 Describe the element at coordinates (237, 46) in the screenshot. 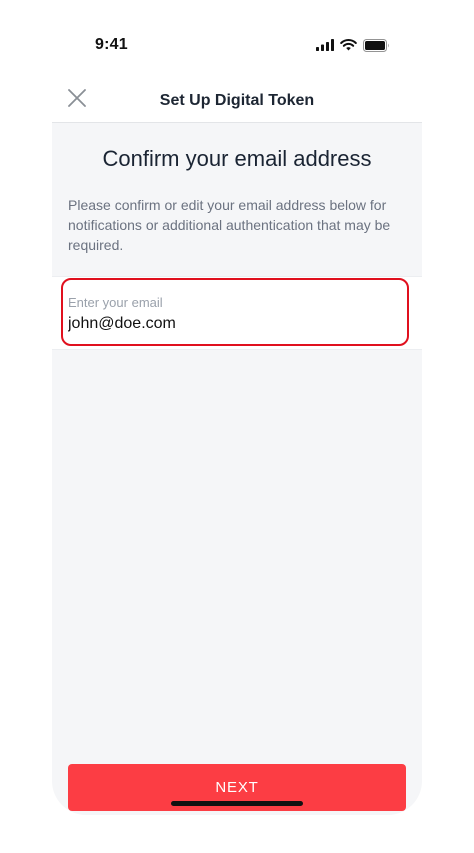

I see `status-bar: 9:41` at that location.